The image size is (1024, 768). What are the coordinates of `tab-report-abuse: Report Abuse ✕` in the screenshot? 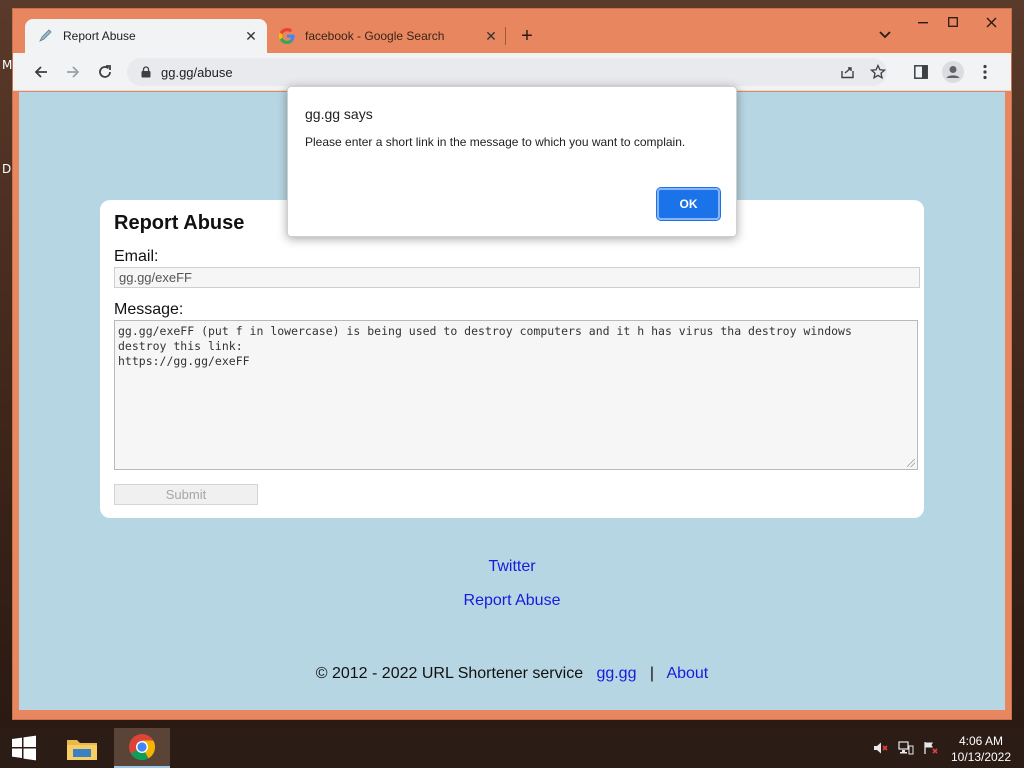 It's located at (146, 36).